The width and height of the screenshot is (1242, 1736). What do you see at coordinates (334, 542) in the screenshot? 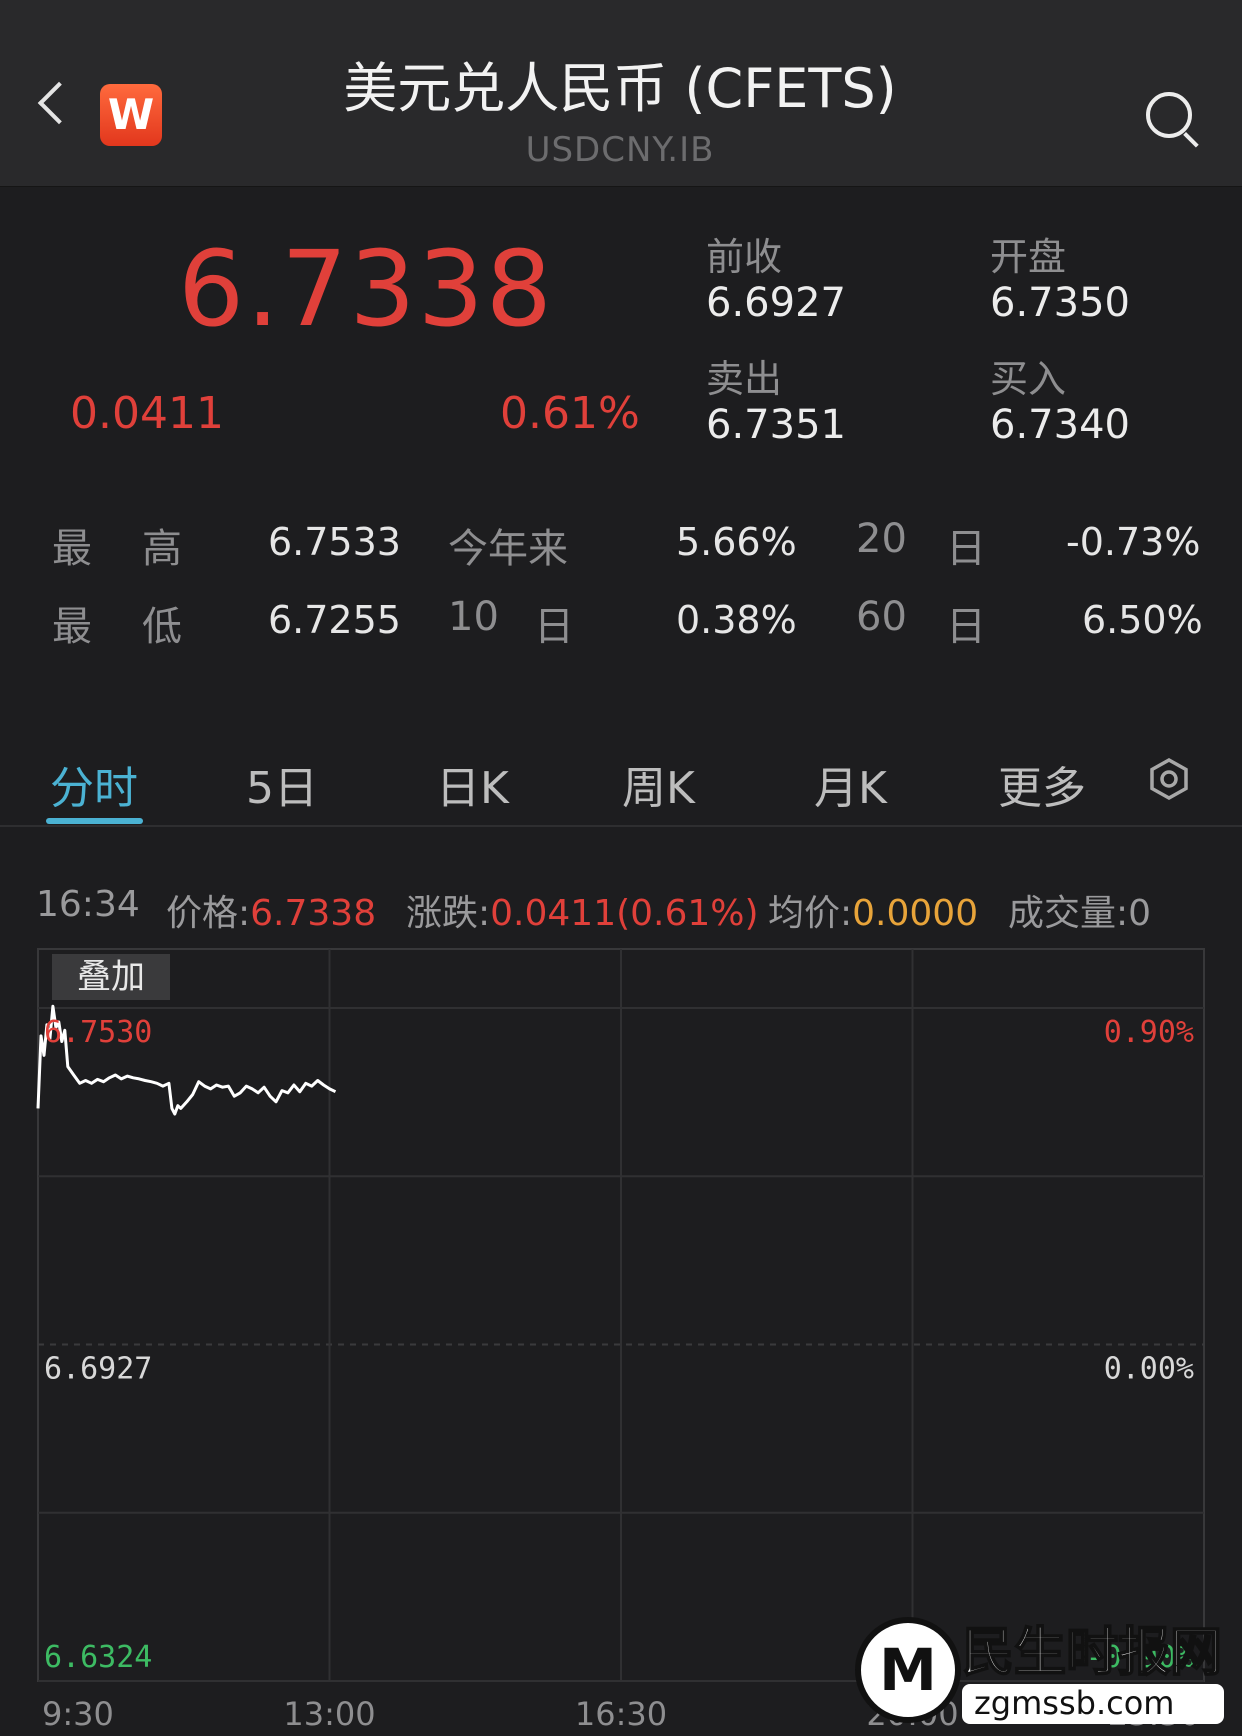
I see `high-value: 6.7533` at bounding box center [334, 542].